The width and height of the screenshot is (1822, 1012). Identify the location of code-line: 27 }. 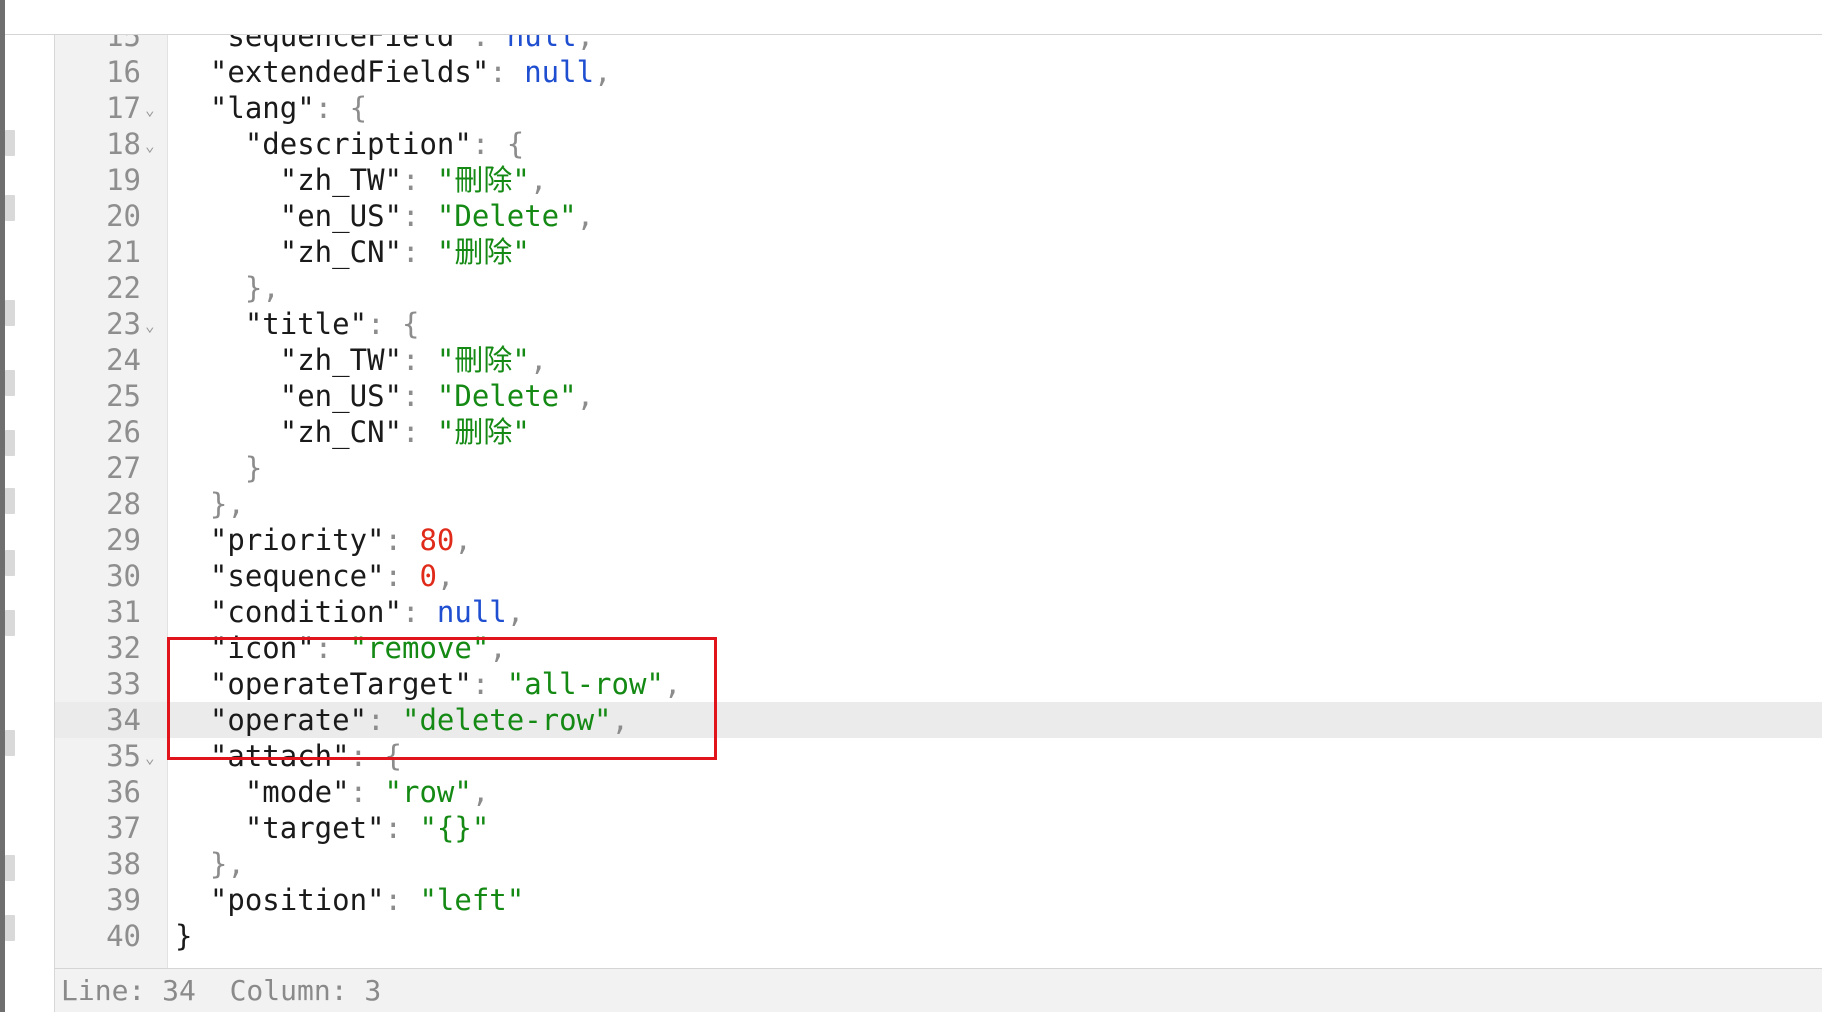
(938, 468).